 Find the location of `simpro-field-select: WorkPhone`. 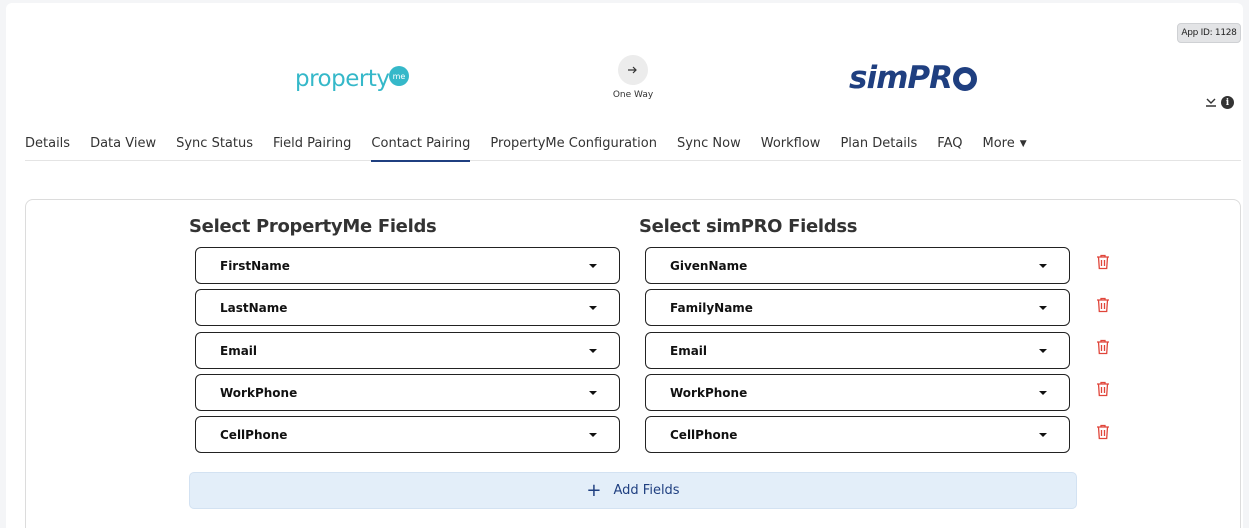

simpro-field-select: WorkPhone is located at coordinates (857, 392).